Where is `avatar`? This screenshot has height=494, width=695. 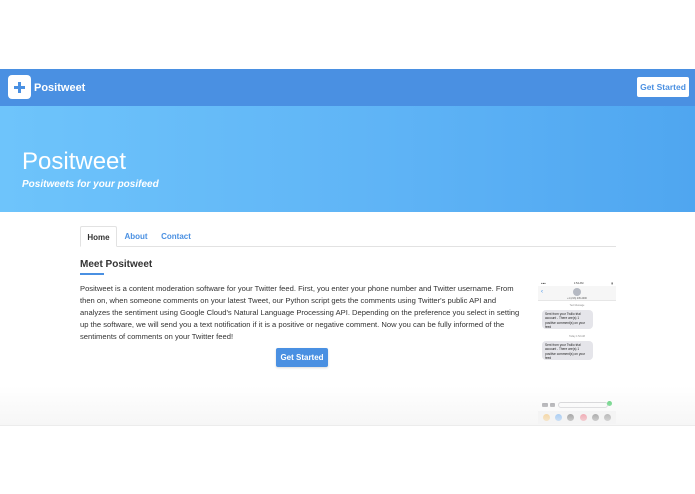 avatar is located at coordinates (577, 292).